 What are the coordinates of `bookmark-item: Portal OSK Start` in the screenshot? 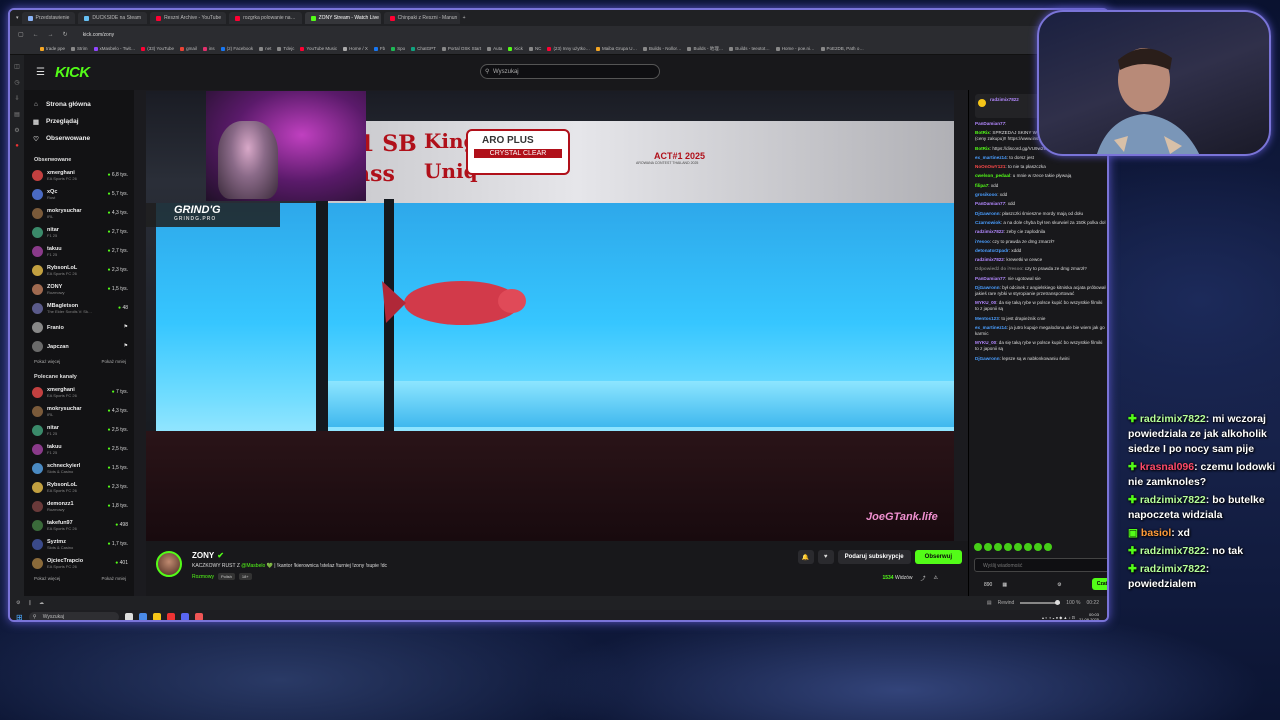 It's located at (461, 48).